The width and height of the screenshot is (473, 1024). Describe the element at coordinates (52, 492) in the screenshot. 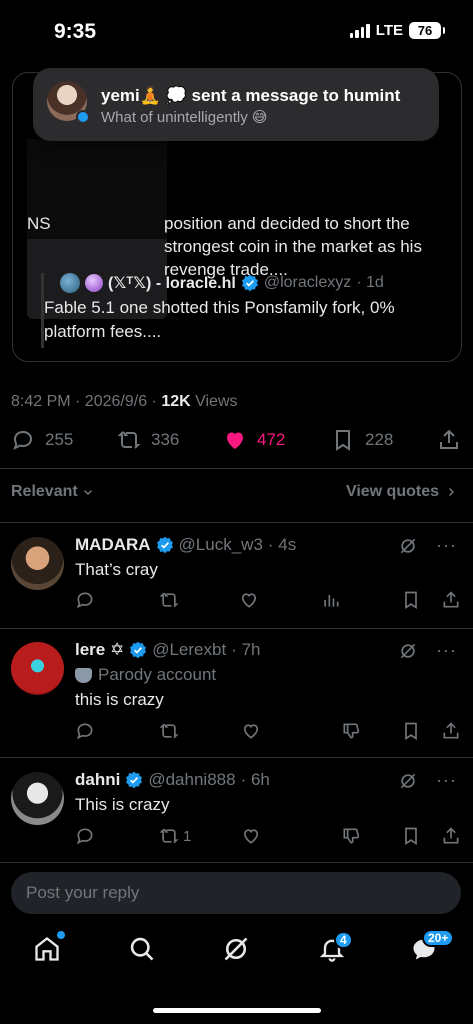

I see `sort-dropdown: Relevant` at that location.